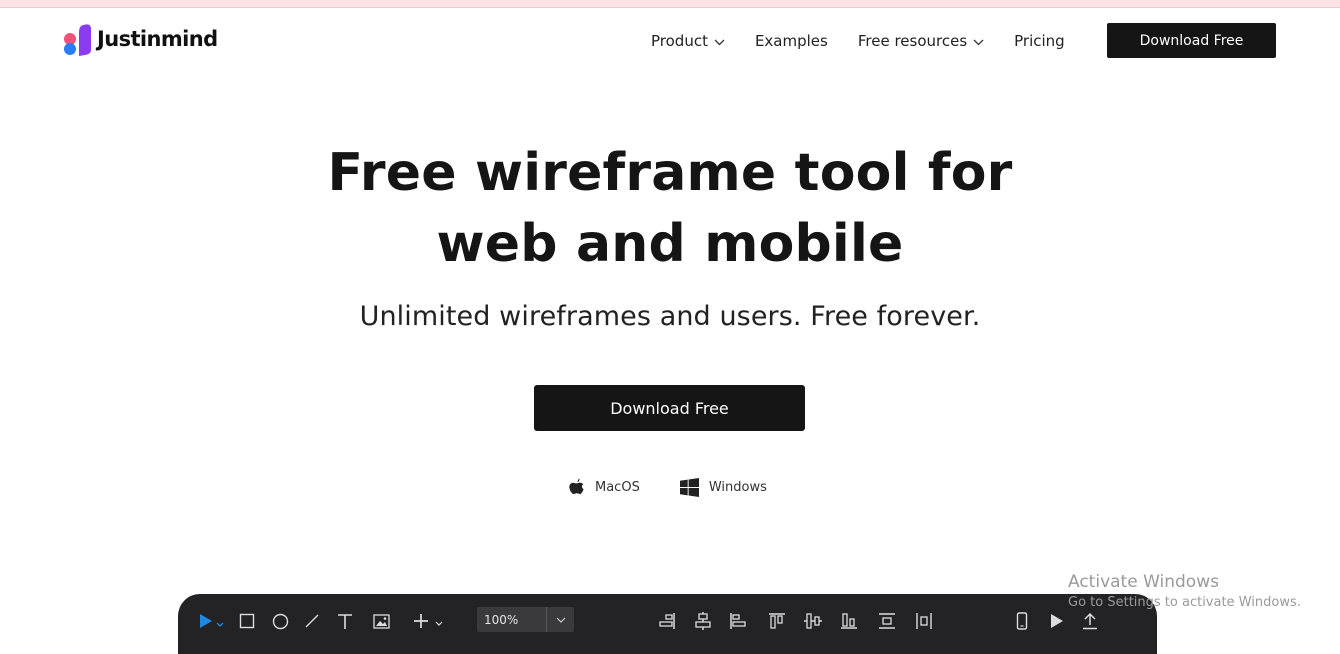 This screenshot has width=1340, height=654. What do you see at coordinates (78, 39) in the screenshot?
I see `justinmind-logo-icon` at bounding box center [78, 39].